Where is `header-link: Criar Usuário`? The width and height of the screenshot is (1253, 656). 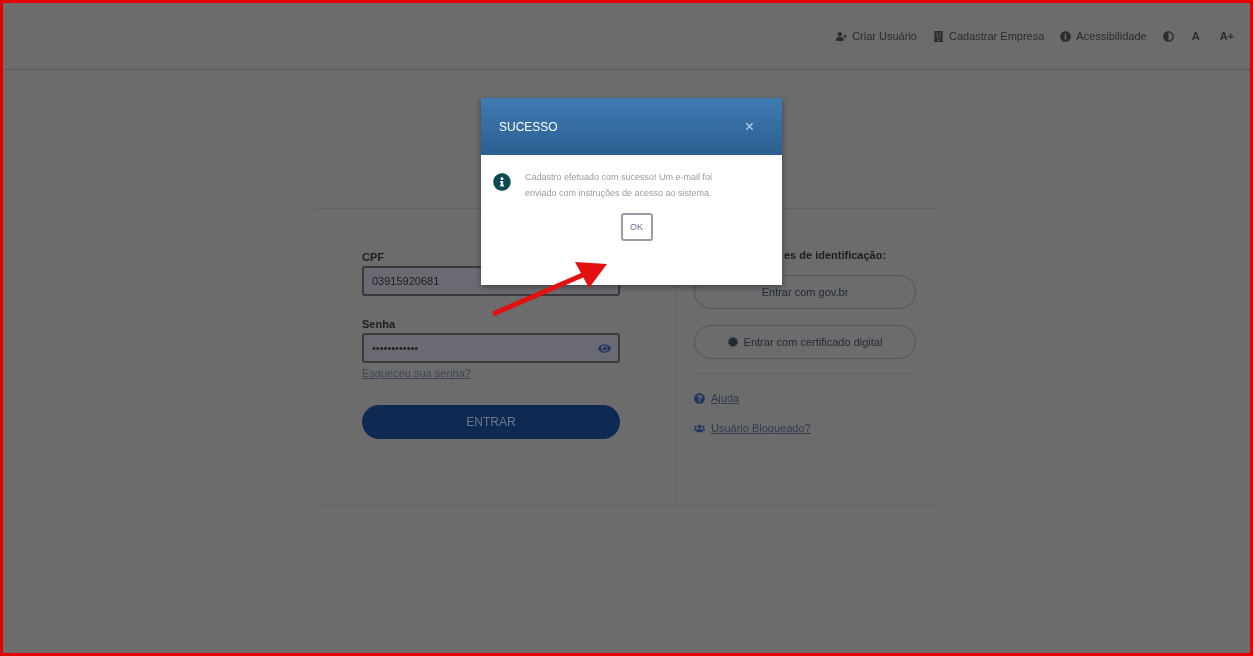 header-link: Criar Usuário is located at coordinates (876, 36).